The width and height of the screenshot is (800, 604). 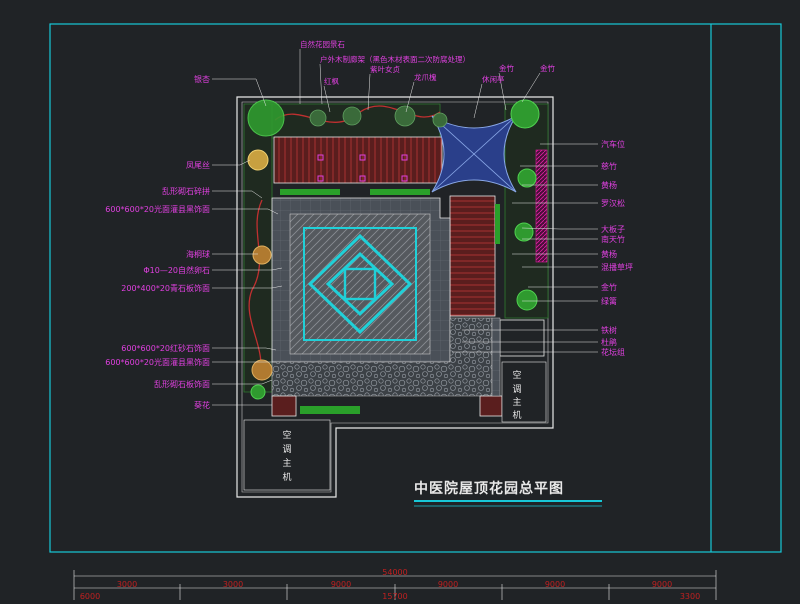 What do you see at coordinates (613, 144) in the screenshot?
I see `right-label: 汽车位` at bounding box center [613, 144].